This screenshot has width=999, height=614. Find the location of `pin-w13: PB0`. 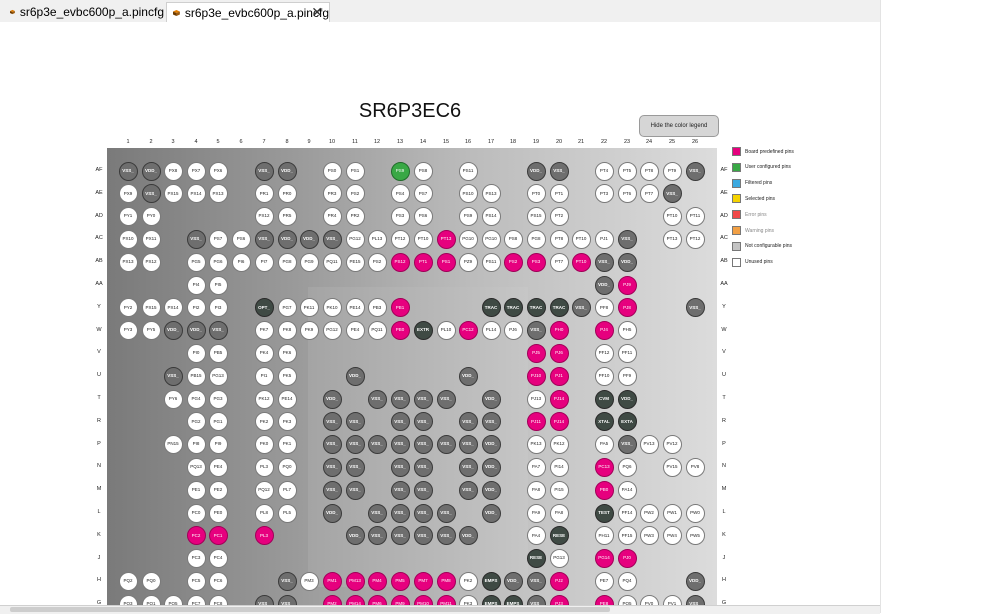

pin-w13: PB0 is located at coordinates (400, 331).